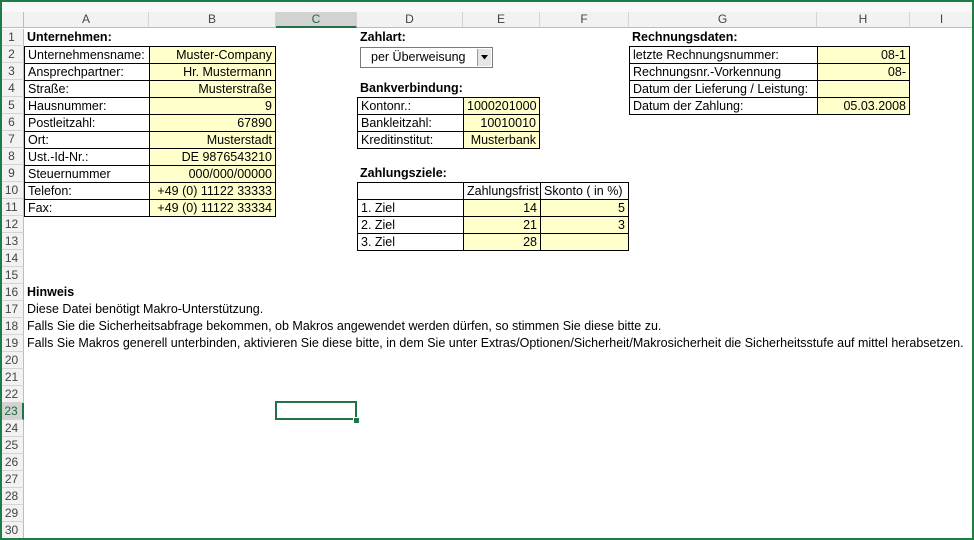 Image resolution: width=974 pixels, height=540 pixels. I want to click on bank-label-code: Bankleitzahl:, so click(410, 123).